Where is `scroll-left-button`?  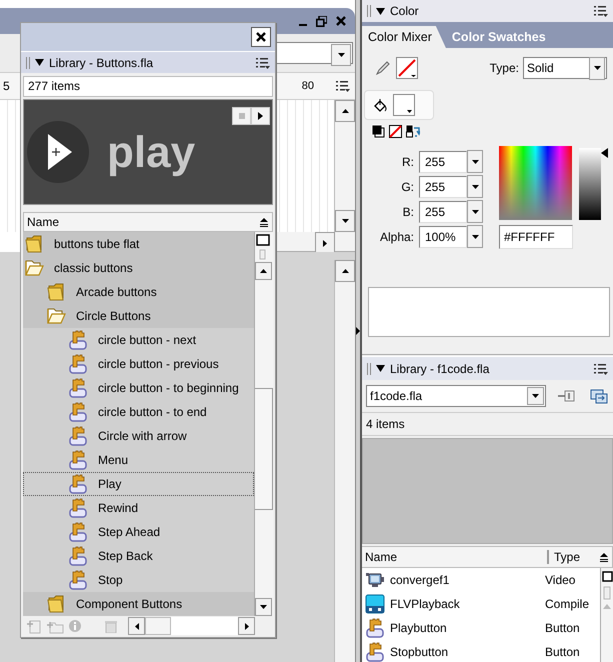 scroll-left-button is located at coordinates (136, 626).